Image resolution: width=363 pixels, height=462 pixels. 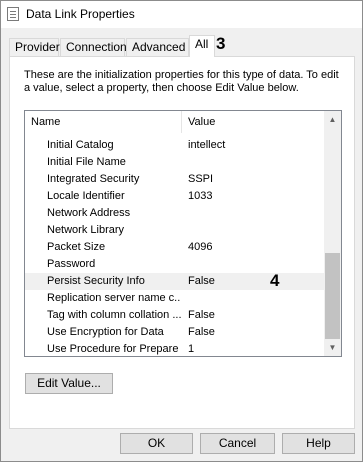 What do you see at coordinates (318, 443) in the screenshot?
I see `help-button: Help` at bounding box center [318, 443].